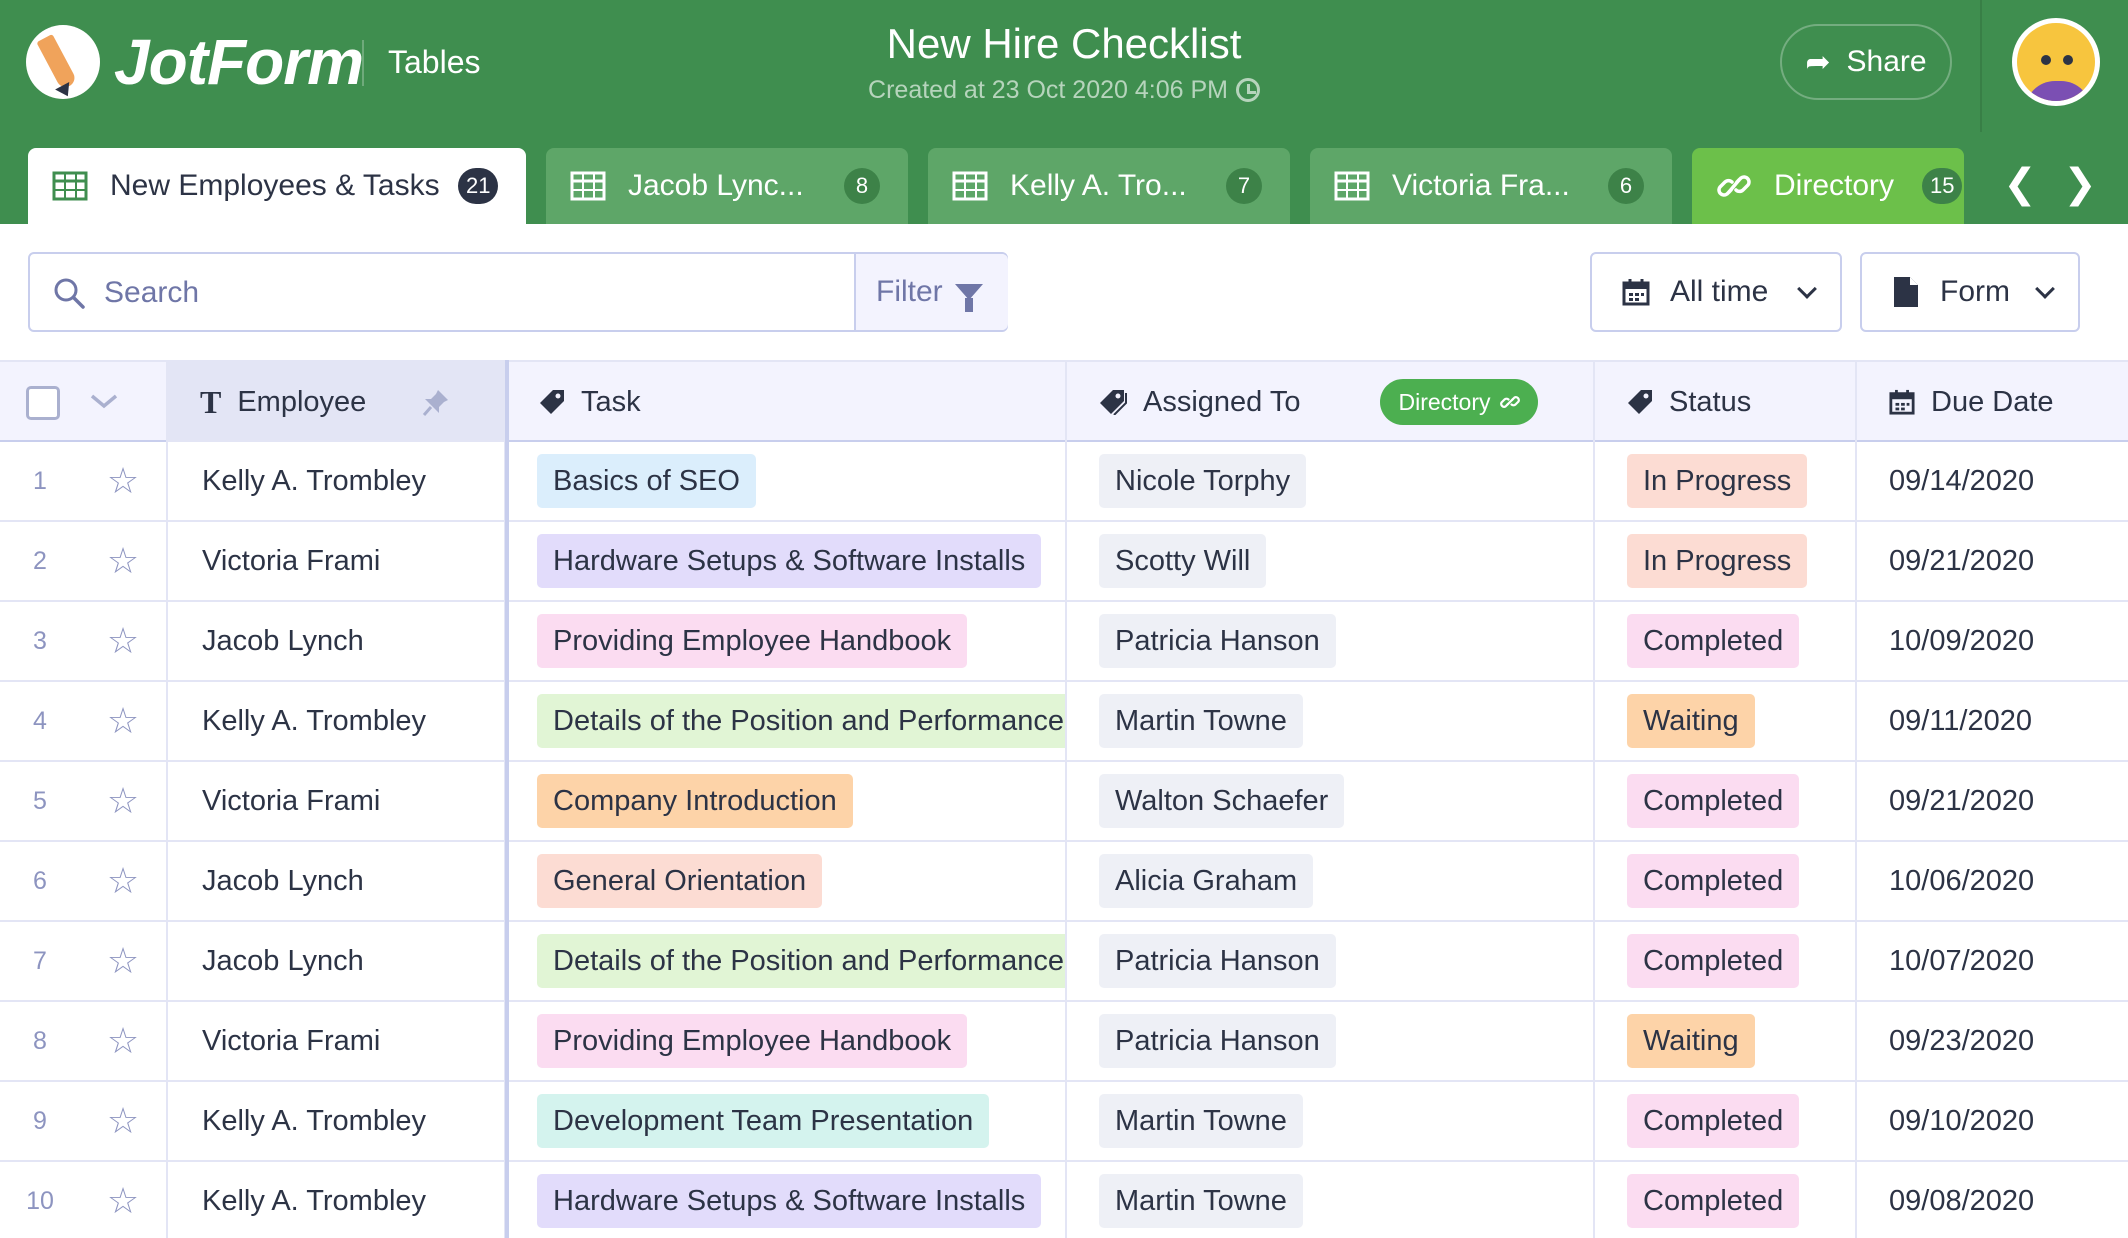 The width and height of the screenshot is (2128, 1238). Describe the element at coordinates (1109, 186) in the screenshot. I see `tab-kelly-trombley: Kelly A. Tro... 7` at that location.